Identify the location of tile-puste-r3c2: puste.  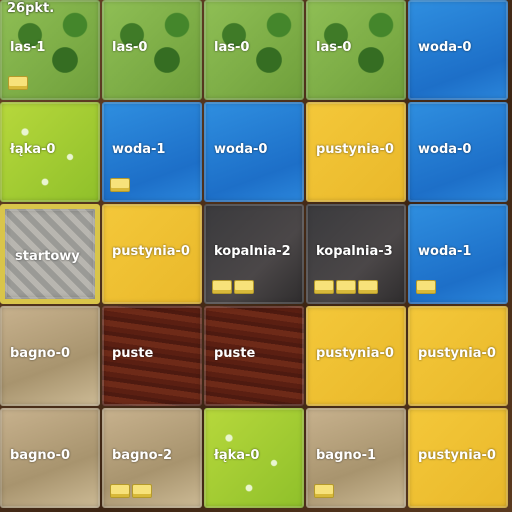
(254, 356).